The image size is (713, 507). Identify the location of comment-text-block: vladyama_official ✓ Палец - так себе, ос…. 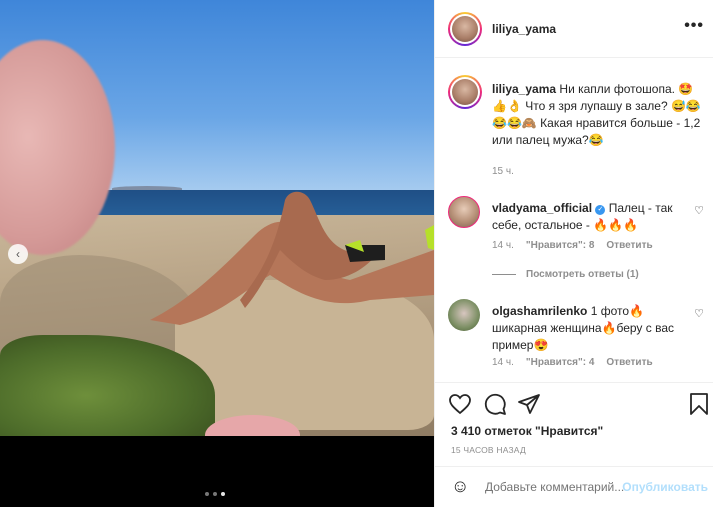
(586, 217).